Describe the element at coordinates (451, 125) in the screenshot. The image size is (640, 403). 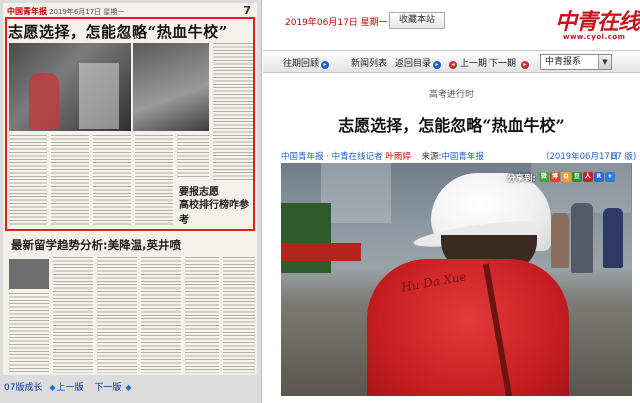
I see `article-title: 志愿选择，怎能忽略“热血牛校”` at that location.